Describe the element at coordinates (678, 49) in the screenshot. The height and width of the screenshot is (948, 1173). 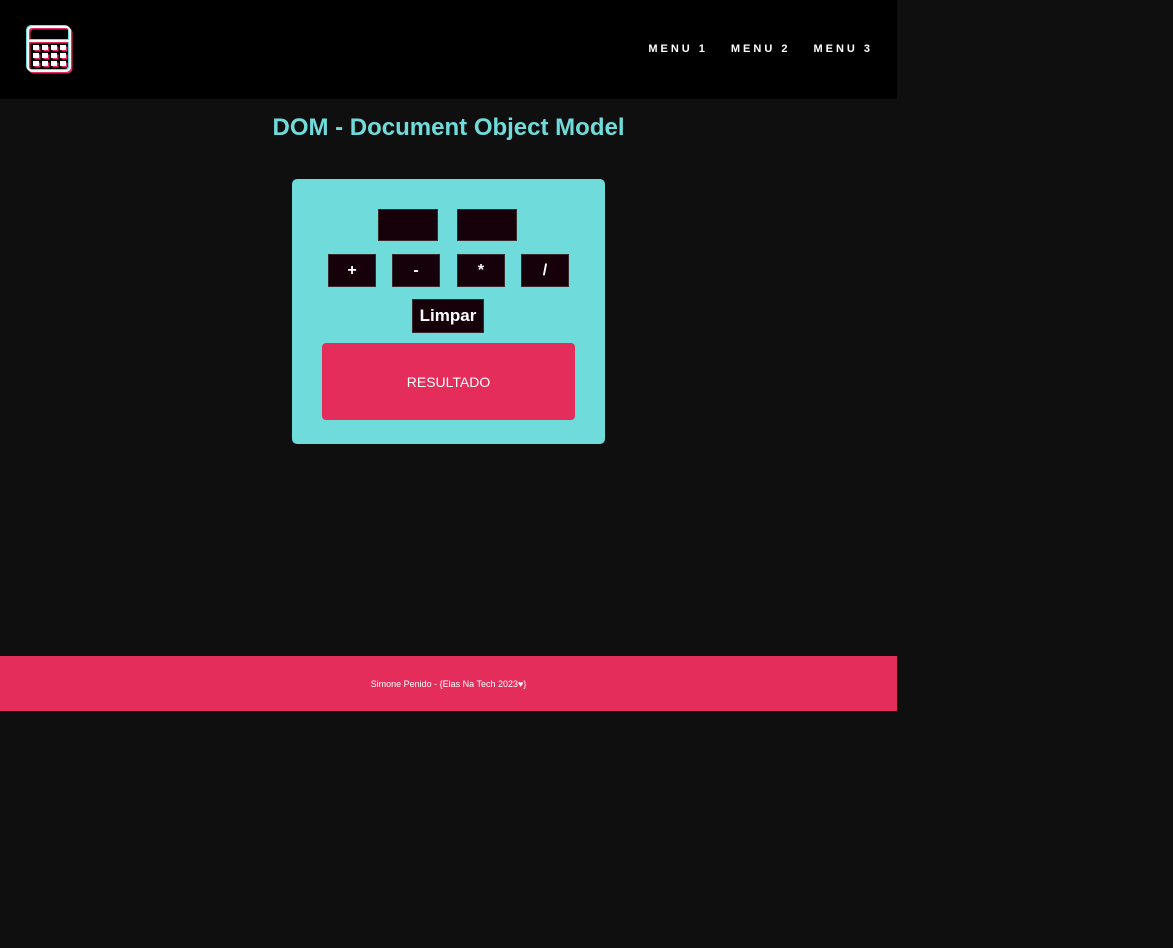
I see `nav-item-menu-1: MENU 1` at that location.